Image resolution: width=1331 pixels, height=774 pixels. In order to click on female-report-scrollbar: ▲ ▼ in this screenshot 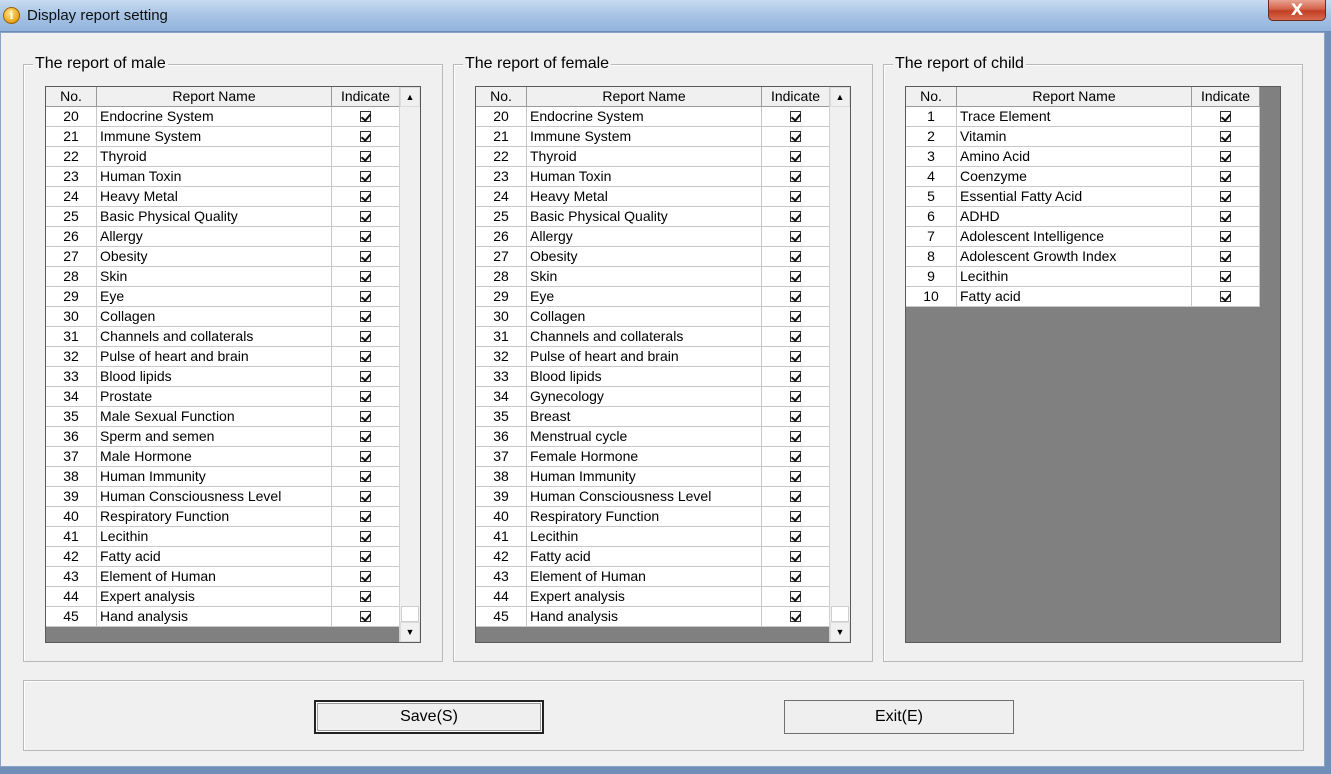, I will do `click(839, 364)`.